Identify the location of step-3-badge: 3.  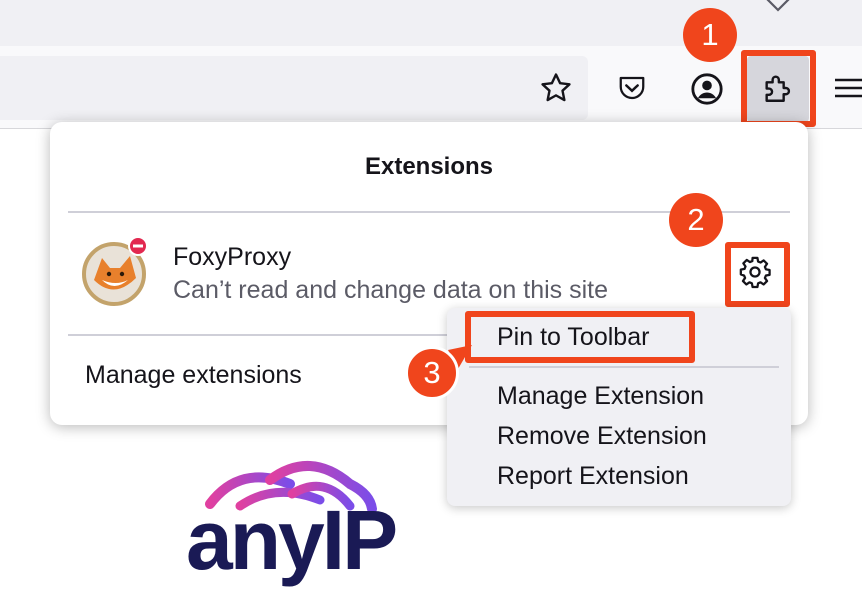
(432, 373).